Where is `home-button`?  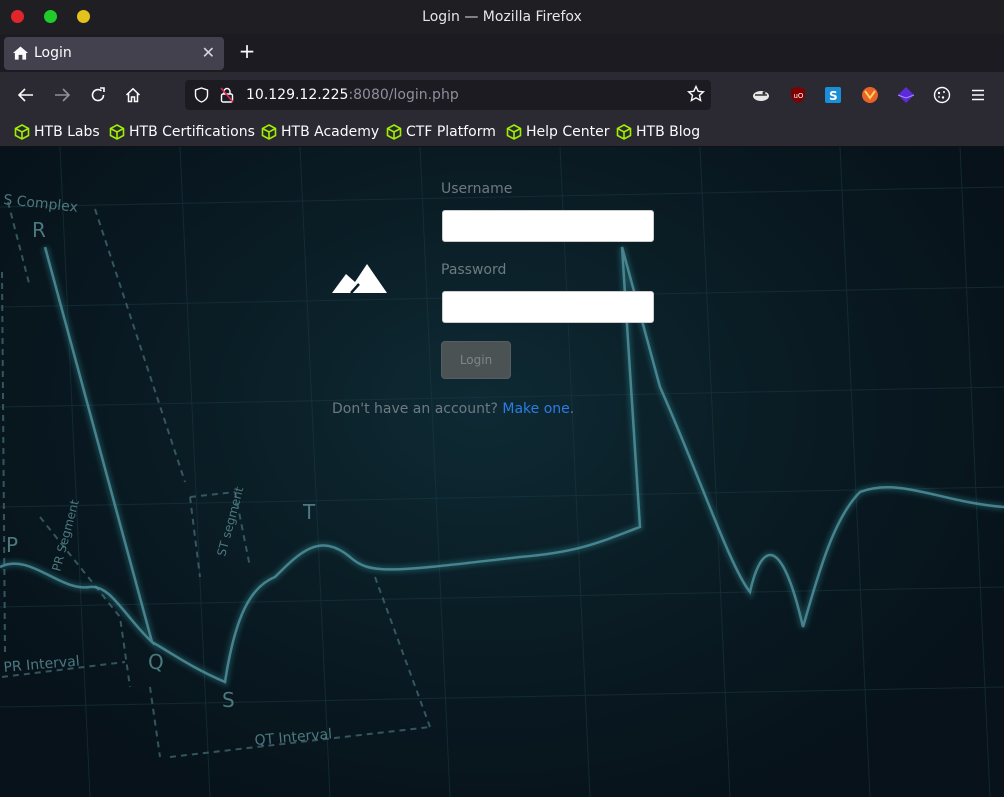
home-button is located at coordinates (133, 95).